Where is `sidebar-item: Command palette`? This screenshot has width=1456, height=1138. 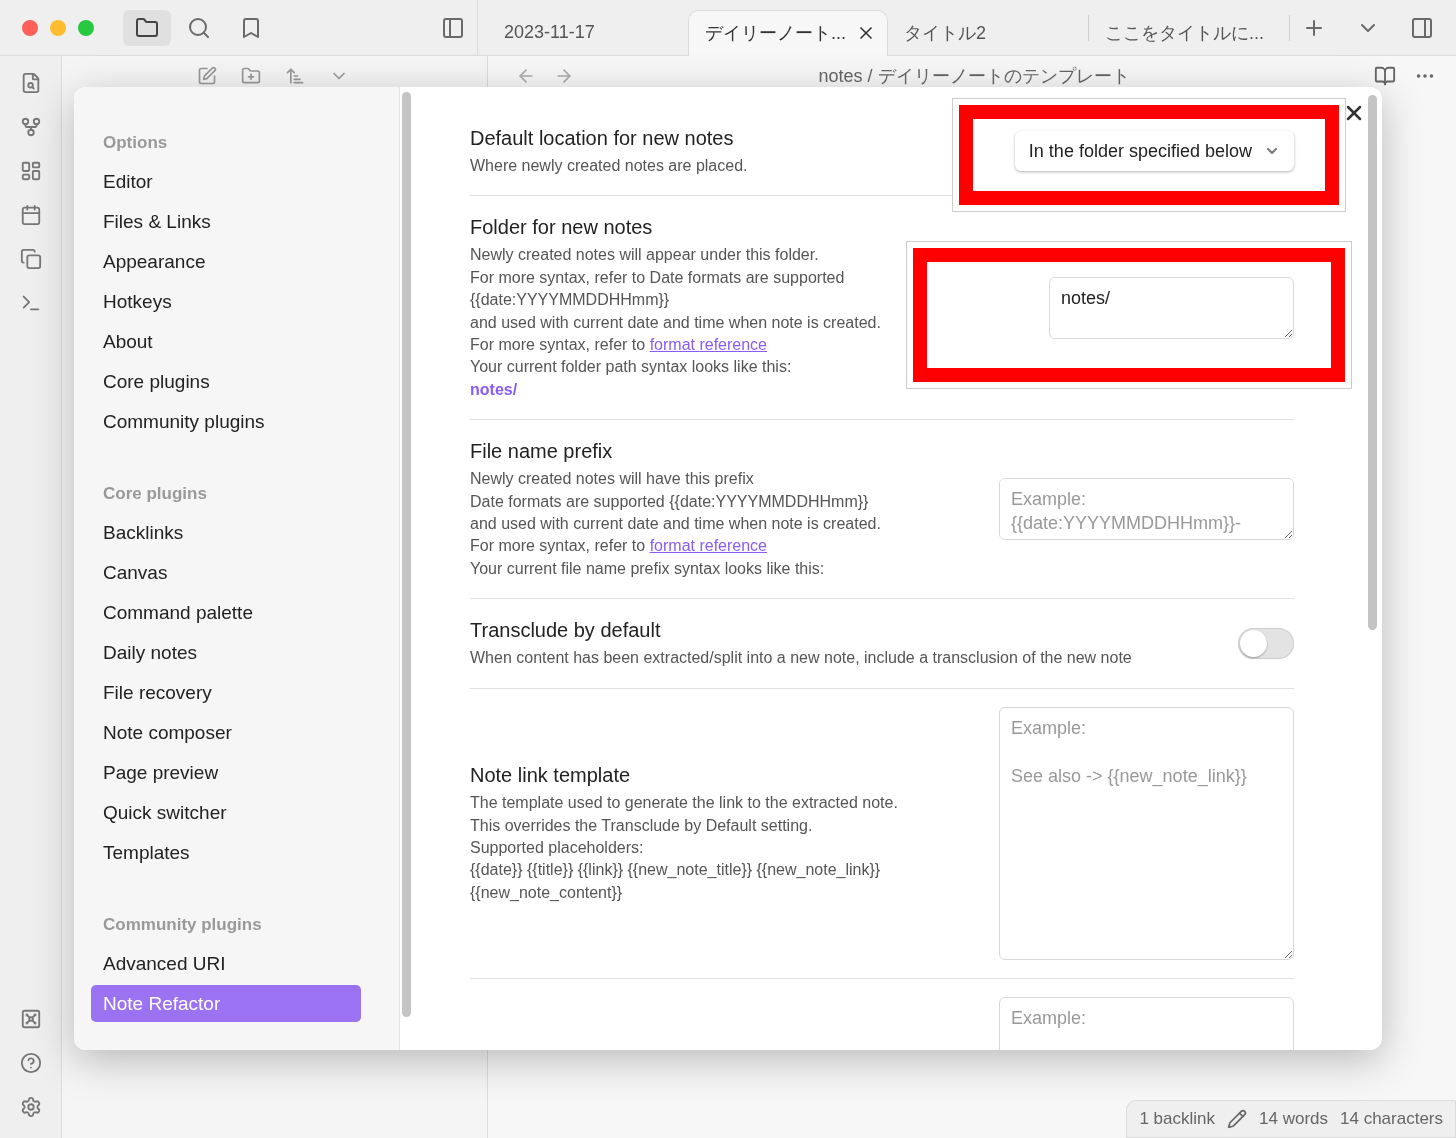 sidebar-item: Command palette is located at coordinates (226, 612).